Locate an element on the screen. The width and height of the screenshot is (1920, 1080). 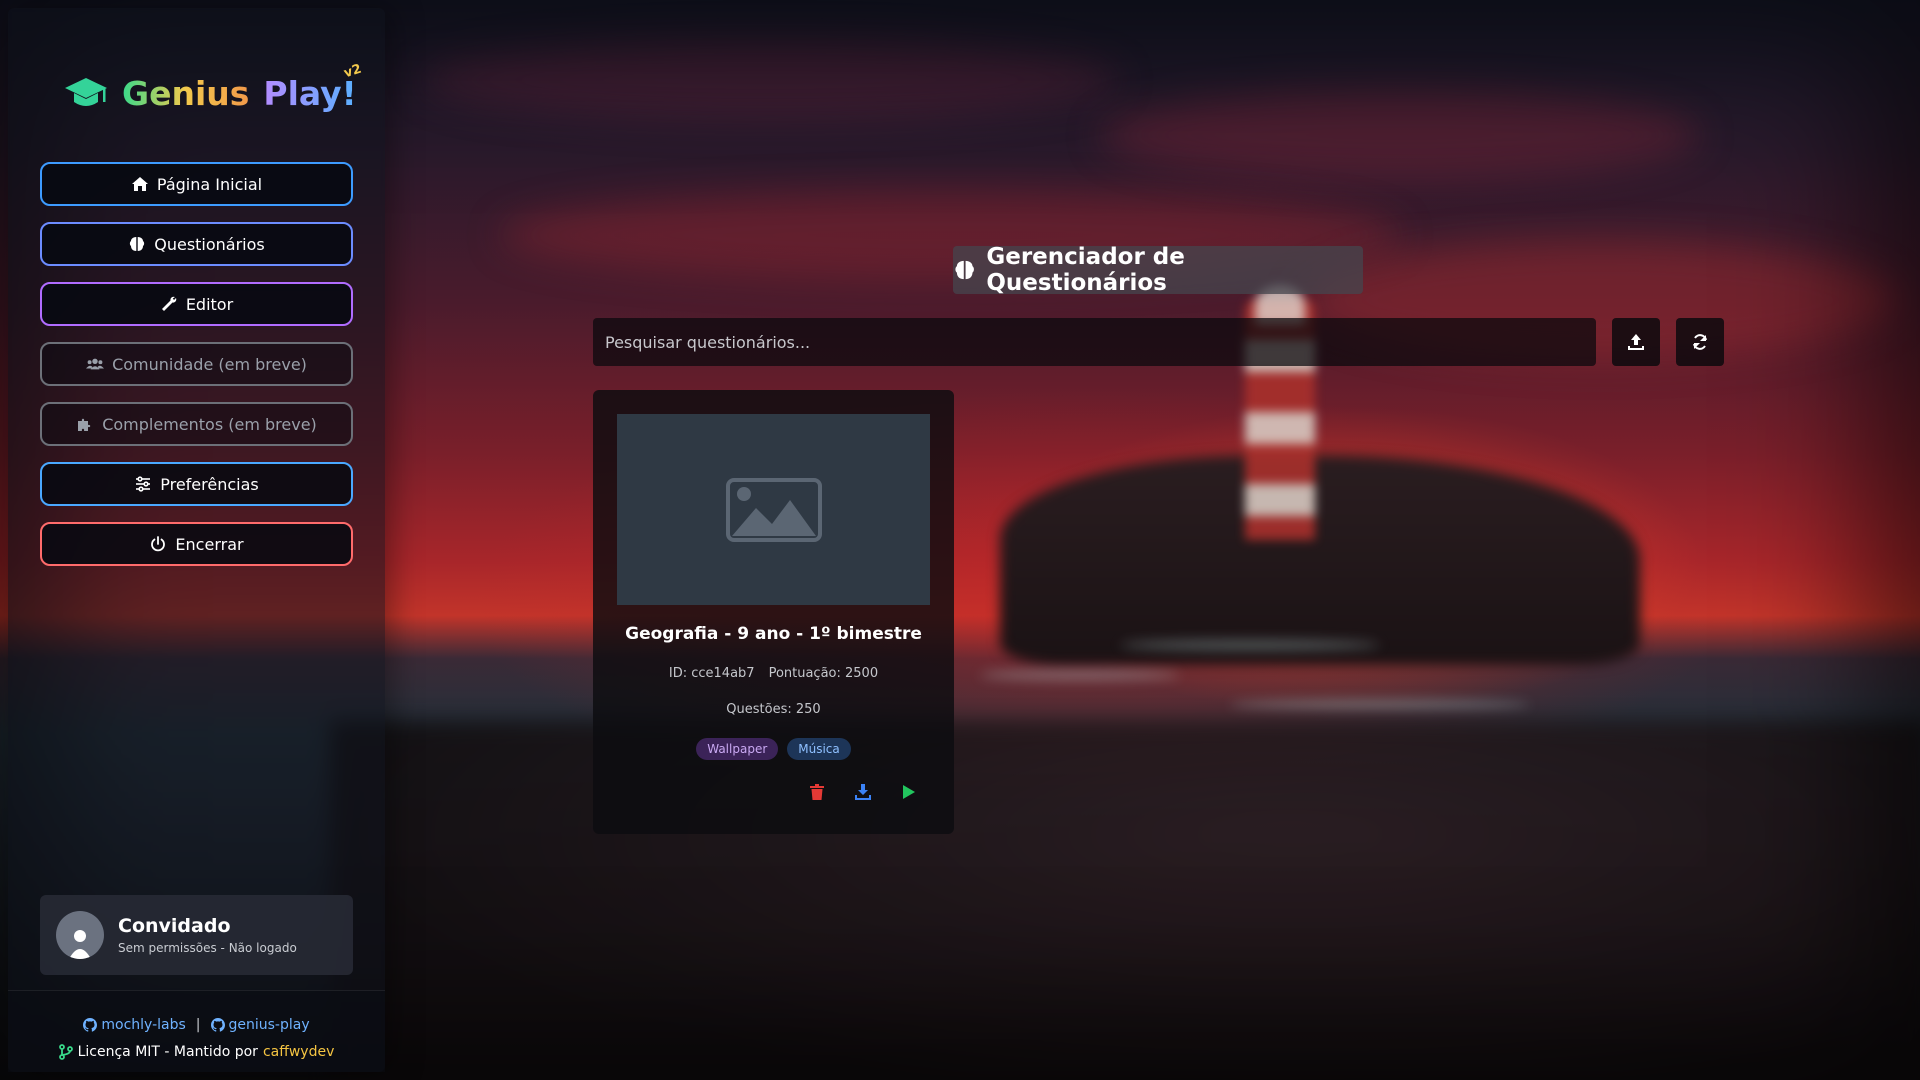
user-card: Convidado Sem permissões - Não logado is located at coordinates (196, 935).